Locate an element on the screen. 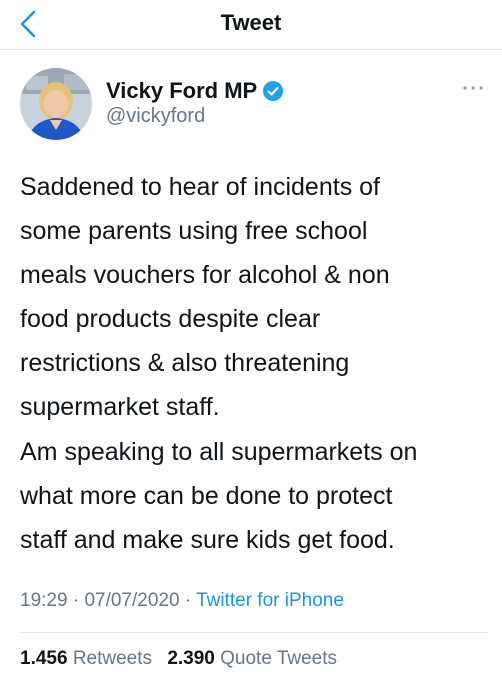  divider is located at coordinates (254, 632).